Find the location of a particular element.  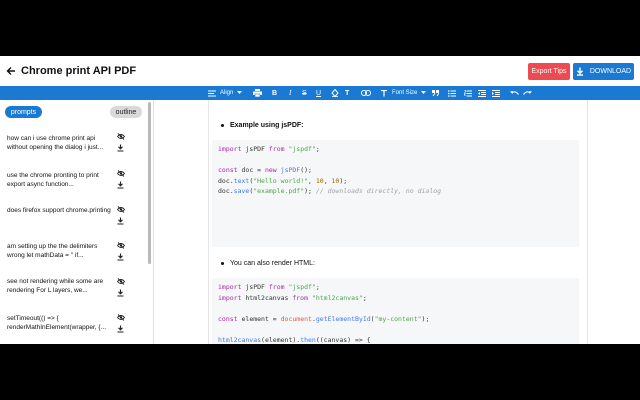

indent-button is located at coordinates (496, 93).